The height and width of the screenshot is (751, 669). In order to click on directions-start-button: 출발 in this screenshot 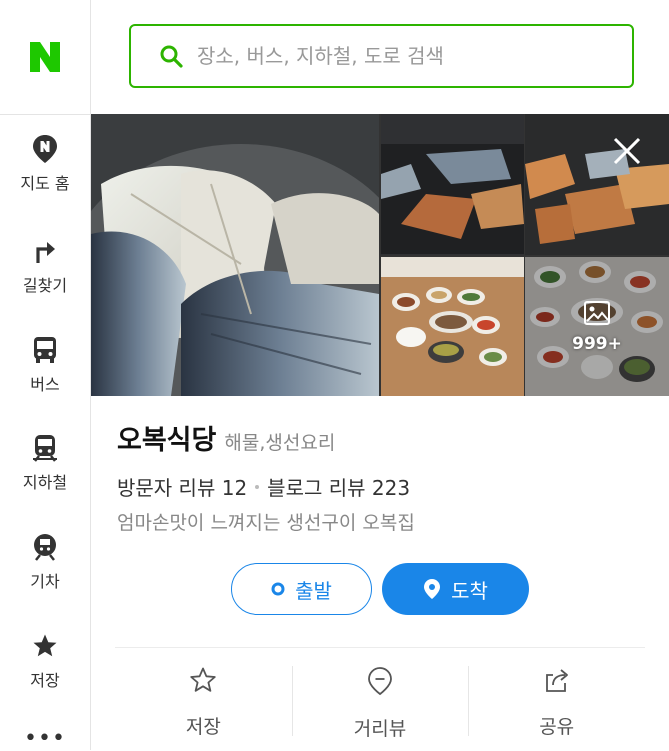, I will do `click(301, 589)`.